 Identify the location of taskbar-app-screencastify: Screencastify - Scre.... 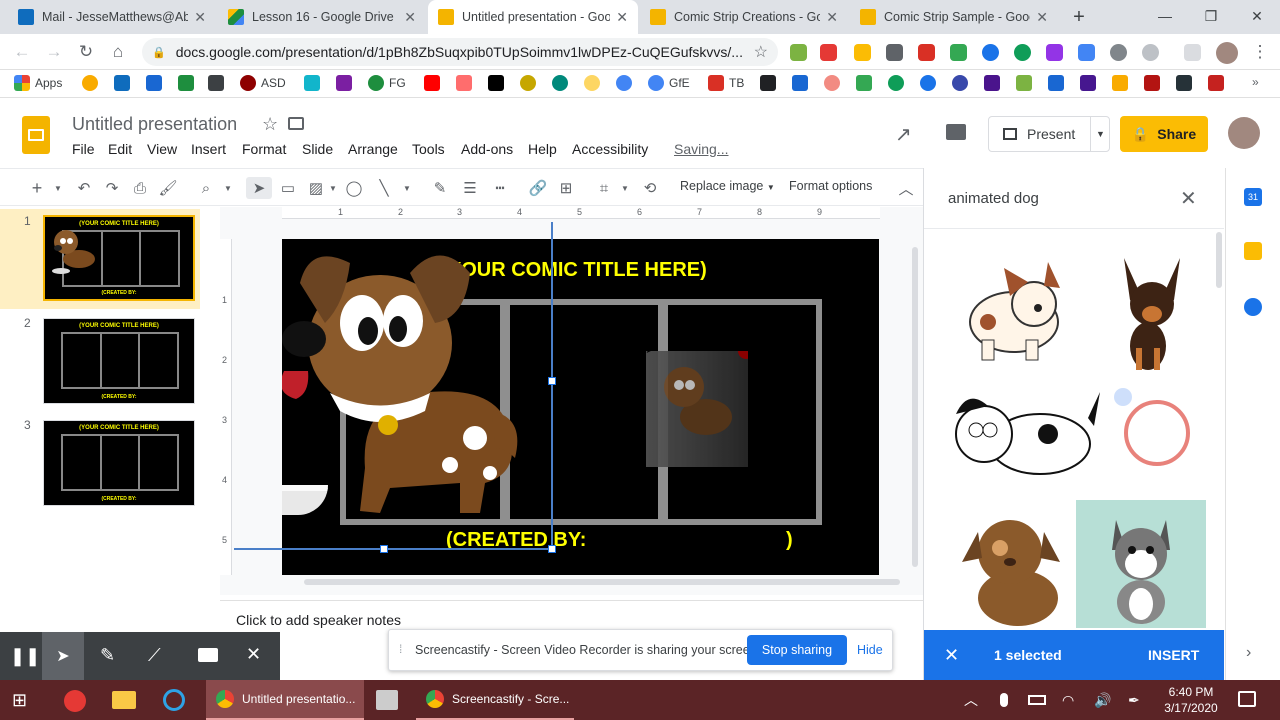
(495, 700).